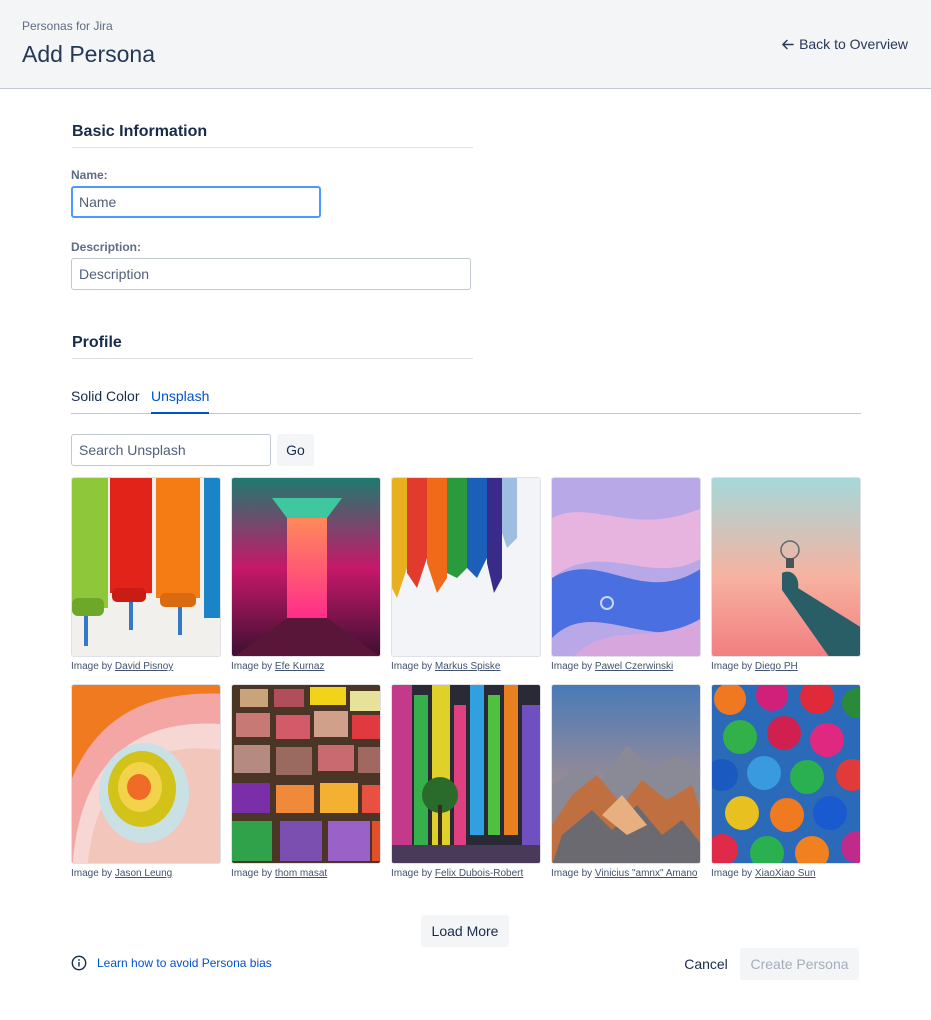  Describe the element at coordinates (301, 873) in the screenshot. I see `author-link: thom masat` at that location.